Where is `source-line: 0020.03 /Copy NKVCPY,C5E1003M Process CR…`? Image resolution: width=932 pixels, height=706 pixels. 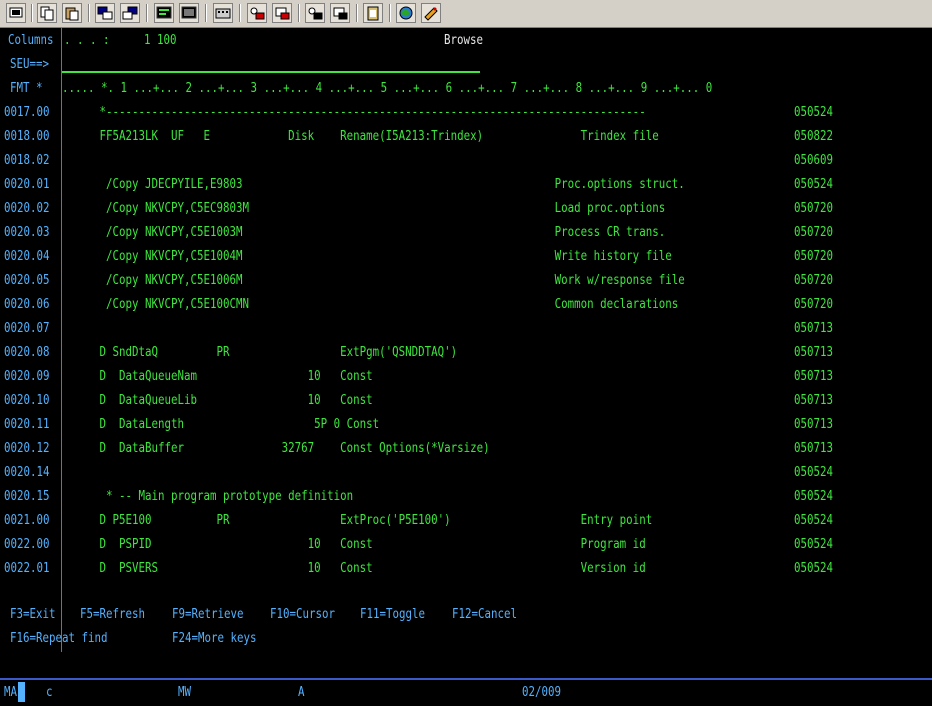 source-line: 0020.03 /Copy NKVCPY,C5E1003M Process CR… is located at coordinates (466, 232).